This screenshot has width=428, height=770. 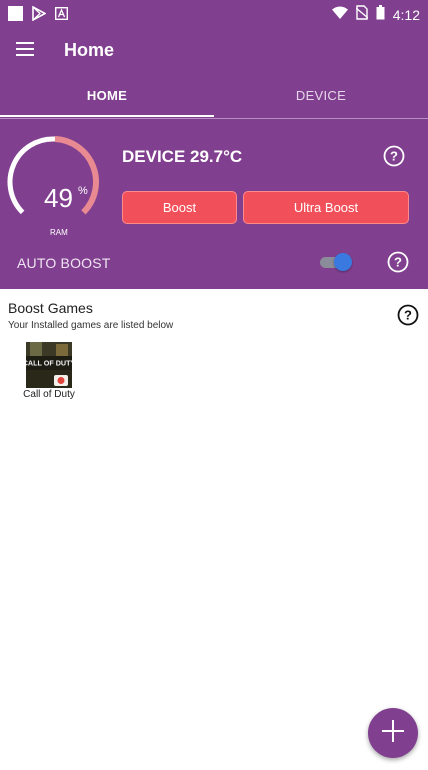 I want to click on tab-indicator, so click(x=107, y=116).